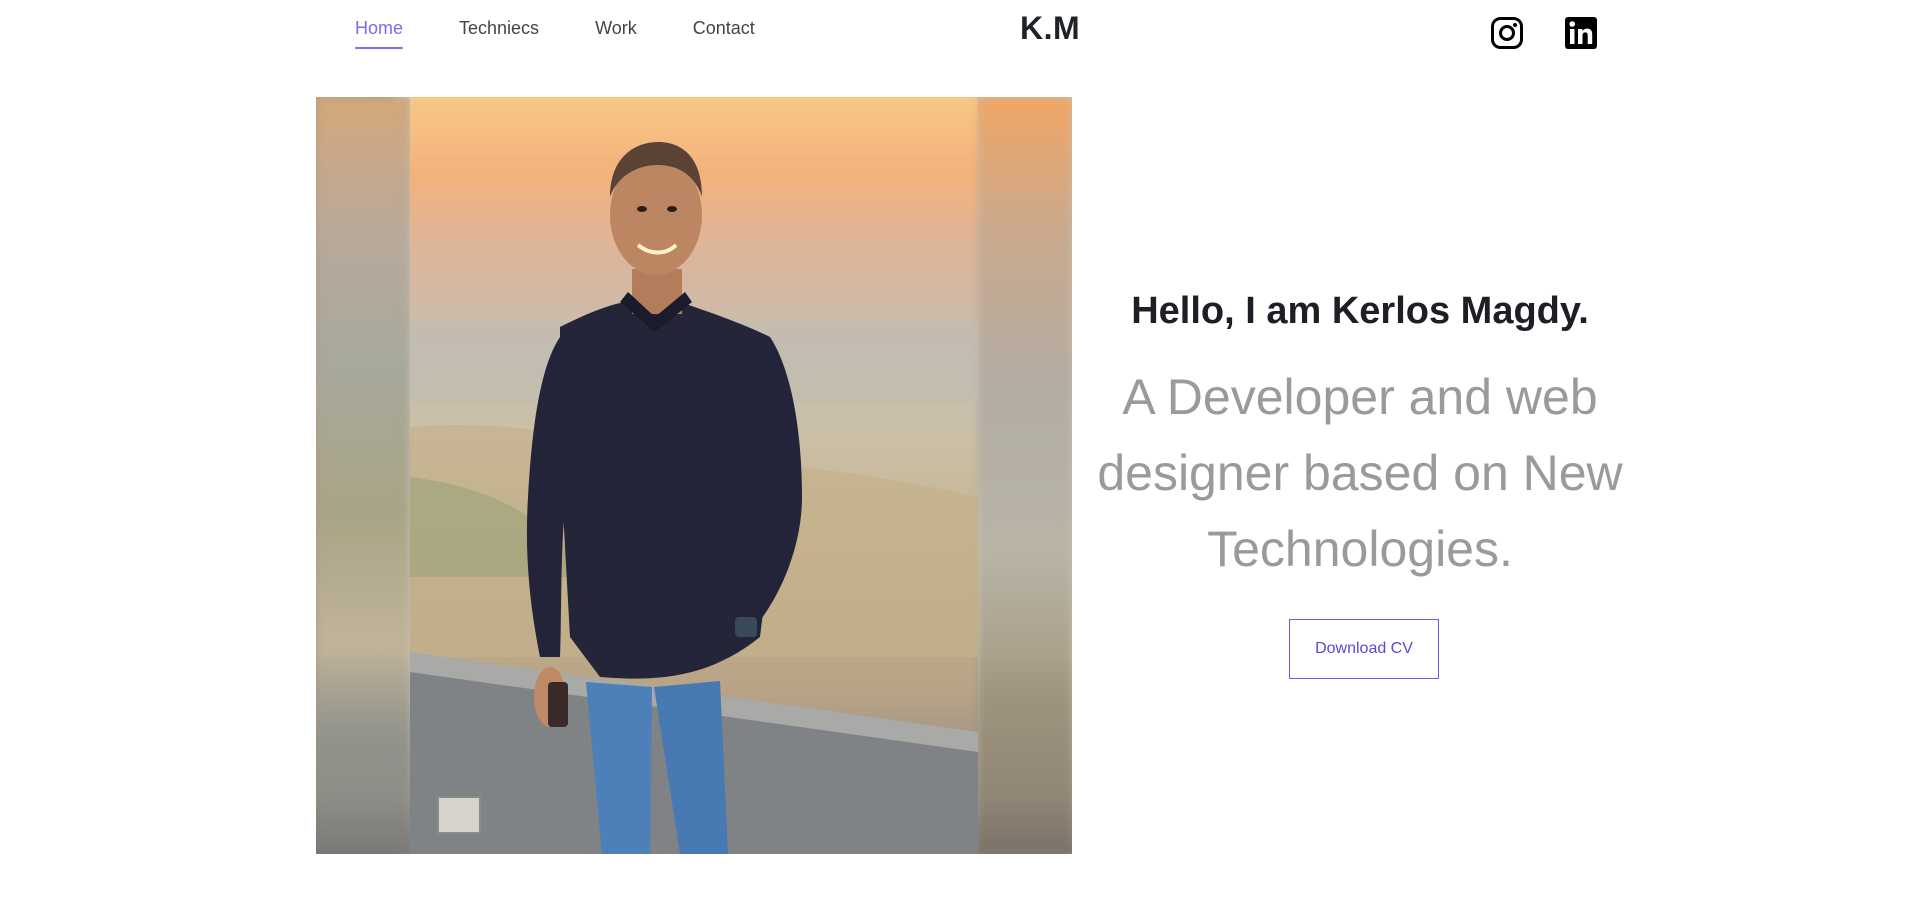 The width and height of the screenshot is (1920, 919). What do you see at coordinates (1050, 28) in the screenshot?
I see `brand-logo: K.M` at bounding box center [1050, 28].